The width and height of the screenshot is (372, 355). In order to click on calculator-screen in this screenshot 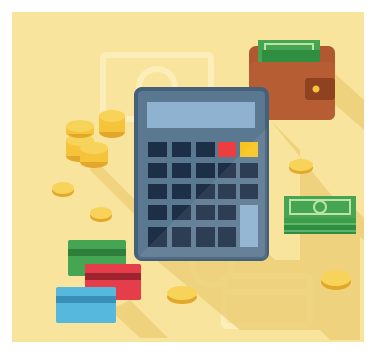, I will do `click(201, 115)`.